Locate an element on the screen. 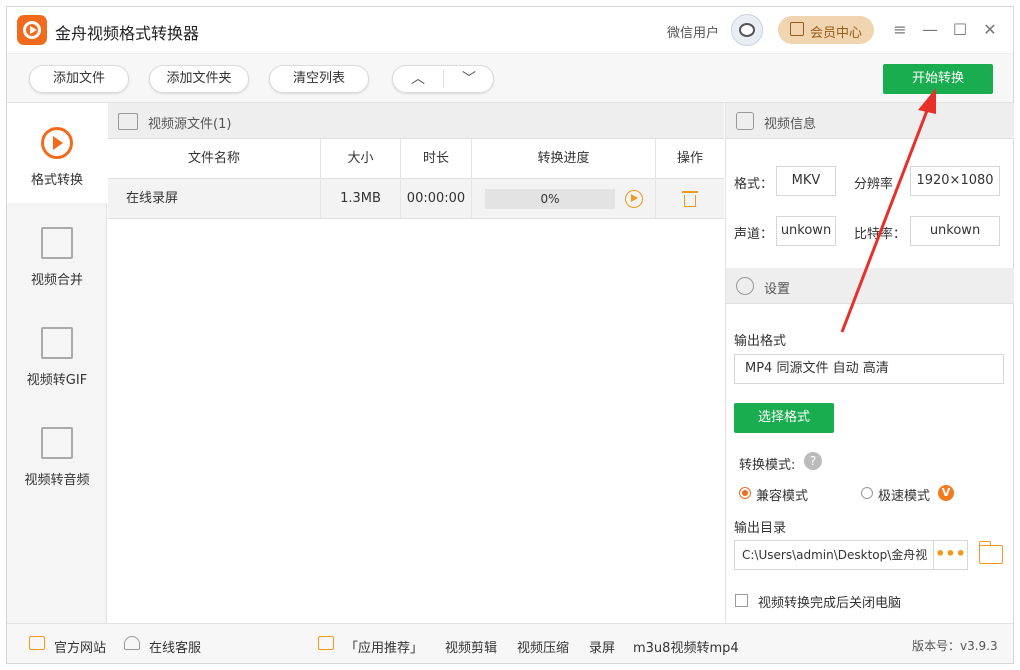 The width and height of the screenshot is (1020, 670). move-up-button: ︿ is located at coordinates (418, 79).